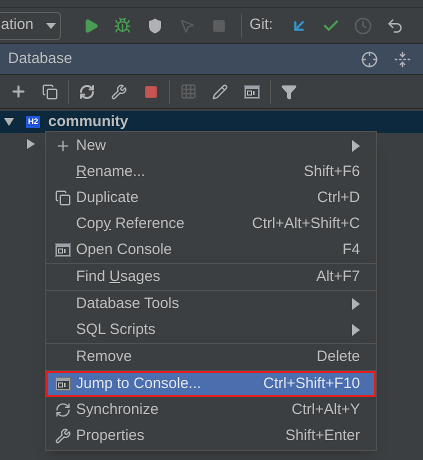 This screenshot has width=423, height=460. I want to click on tree-node-name: community, so click(88, 122).